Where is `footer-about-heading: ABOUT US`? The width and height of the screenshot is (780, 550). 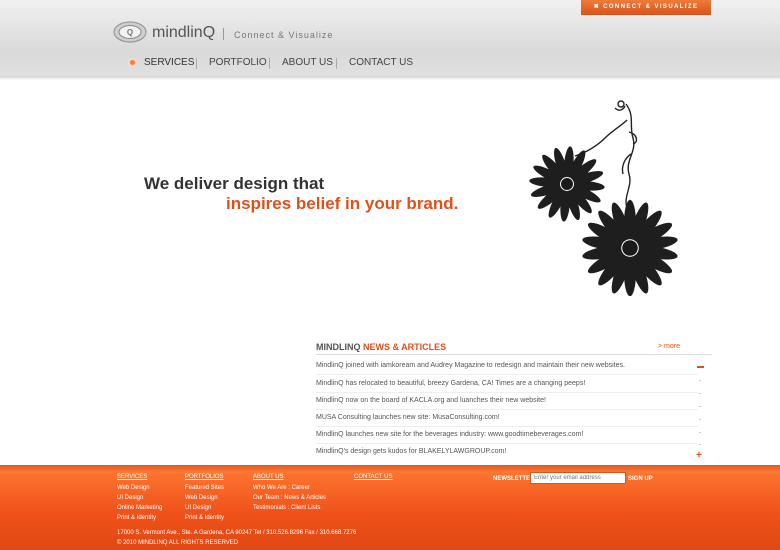
footer-about-heading: ABOUT US is located at coordinates (268, 477).